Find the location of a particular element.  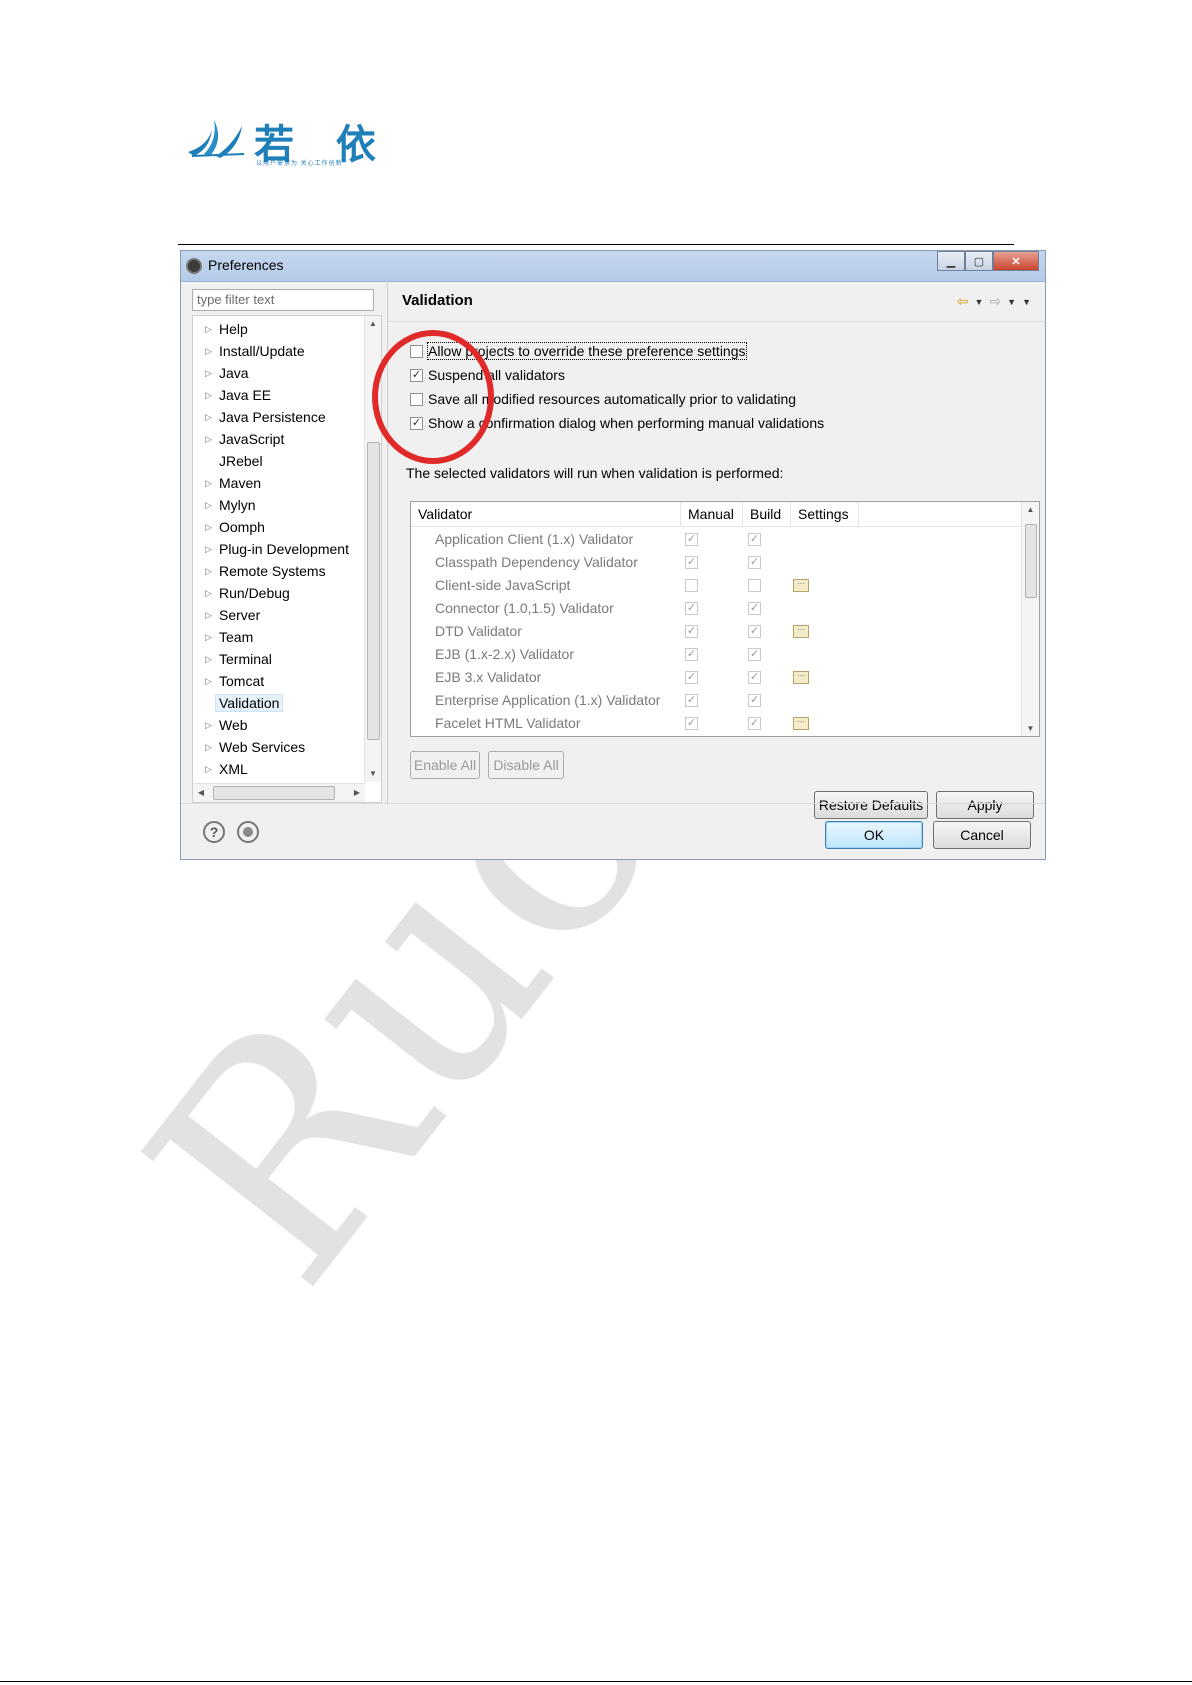

tree-item: ▷ Install/Update is located at coordinates (277, 351).